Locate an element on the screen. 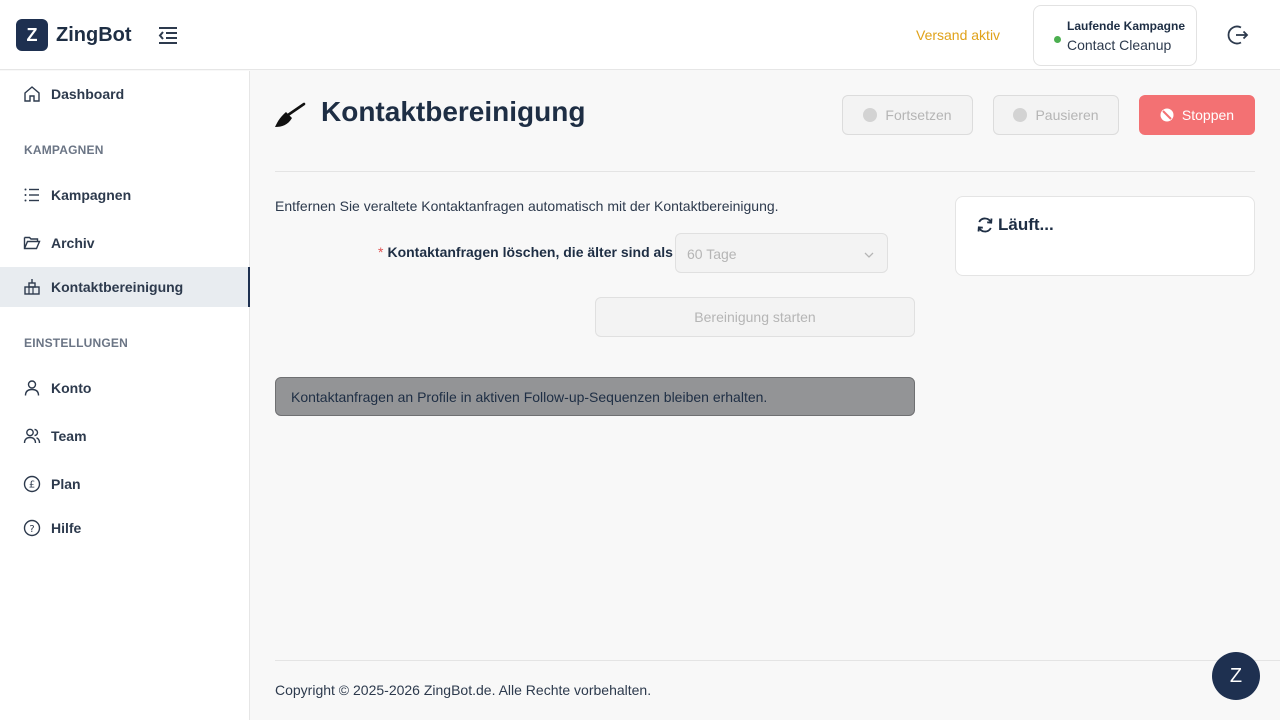  sidebar-item-label: Plan is located at coordinates (66, 484).